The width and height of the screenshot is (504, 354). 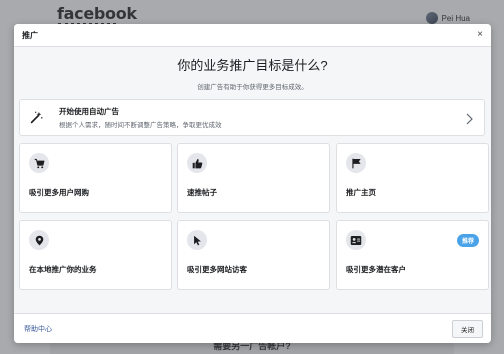 I want to click on option-label: 吸引更多网站访客, so click(x=217, y=269).